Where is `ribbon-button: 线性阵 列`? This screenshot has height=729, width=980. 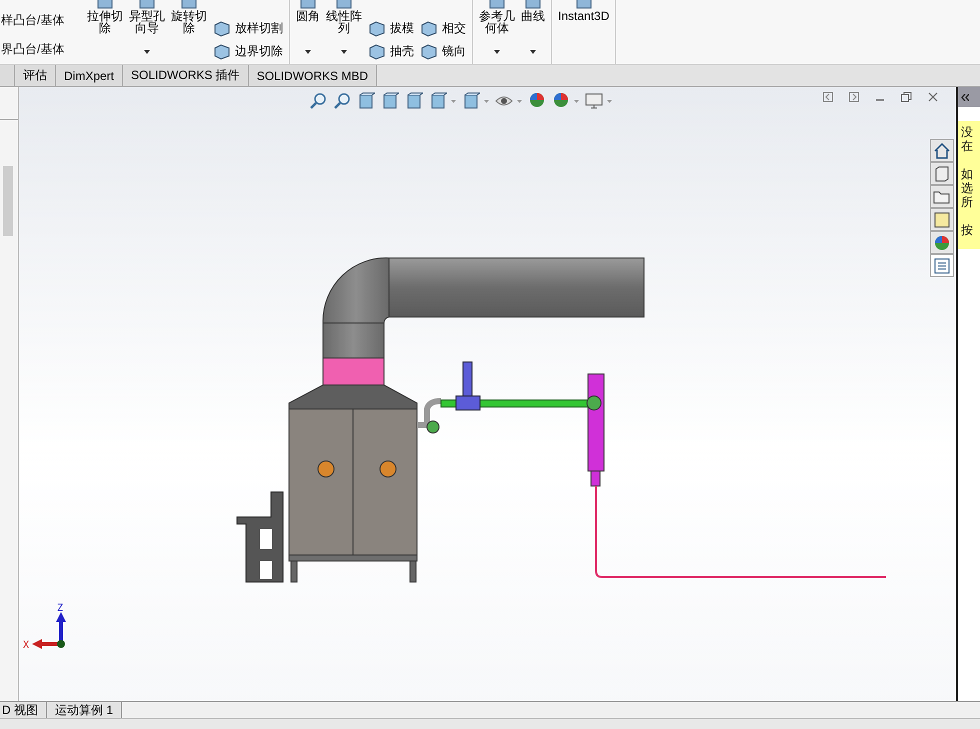
ribbon-button: 线性阵 列 is located at coordinates (344, 32).